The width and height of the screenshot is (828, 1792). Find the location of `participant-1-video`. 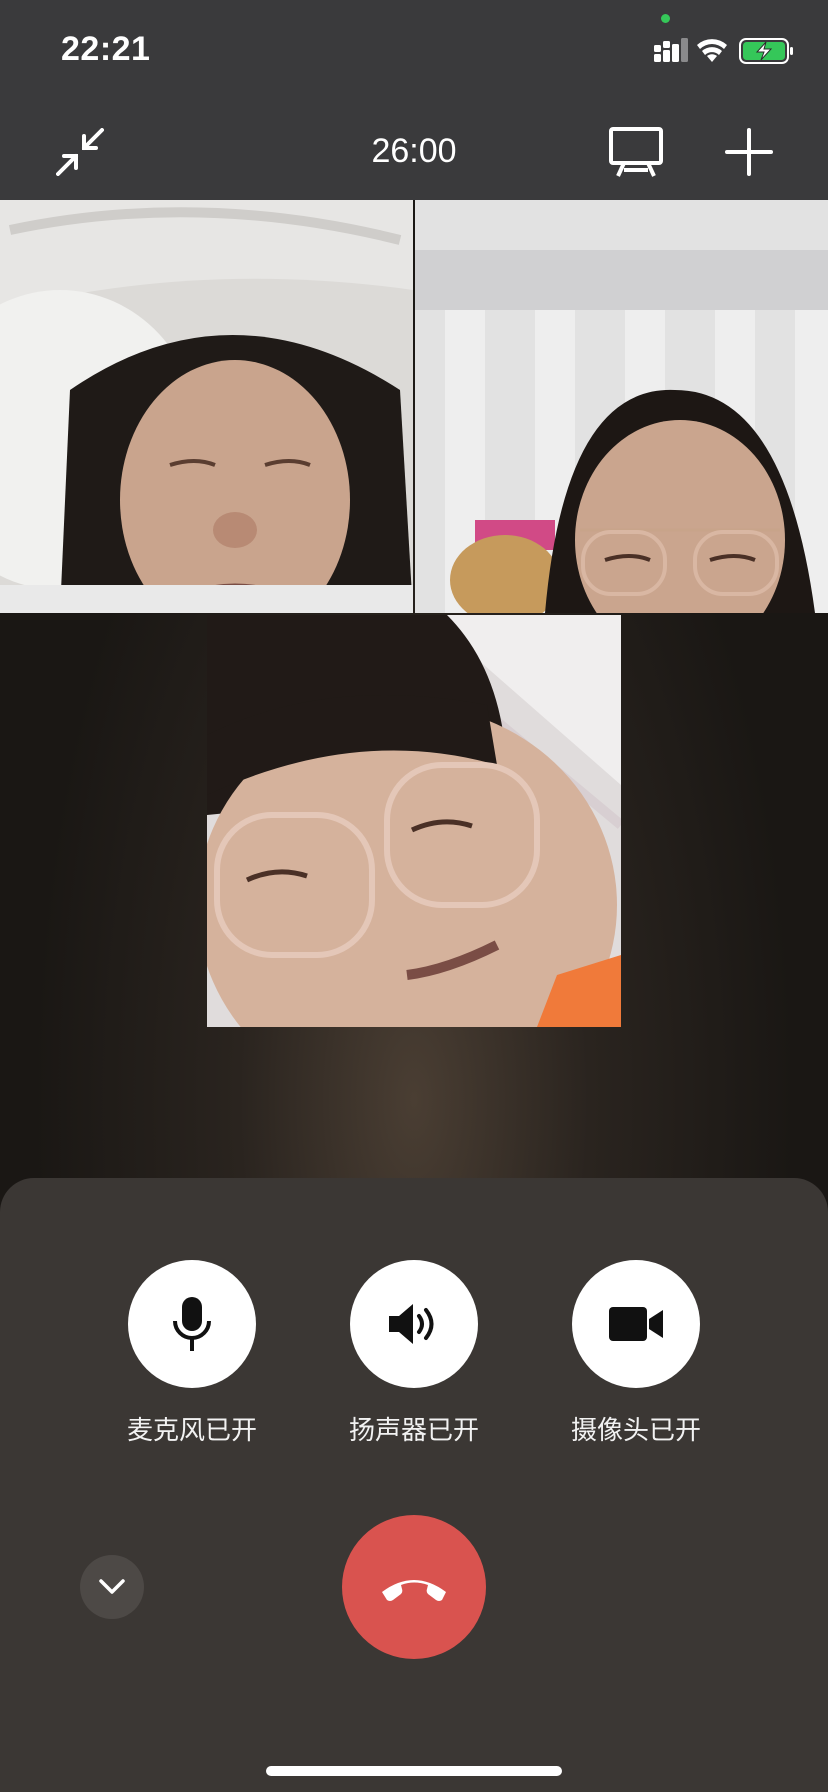

participant-1-video is located at coordinates (206, 406).